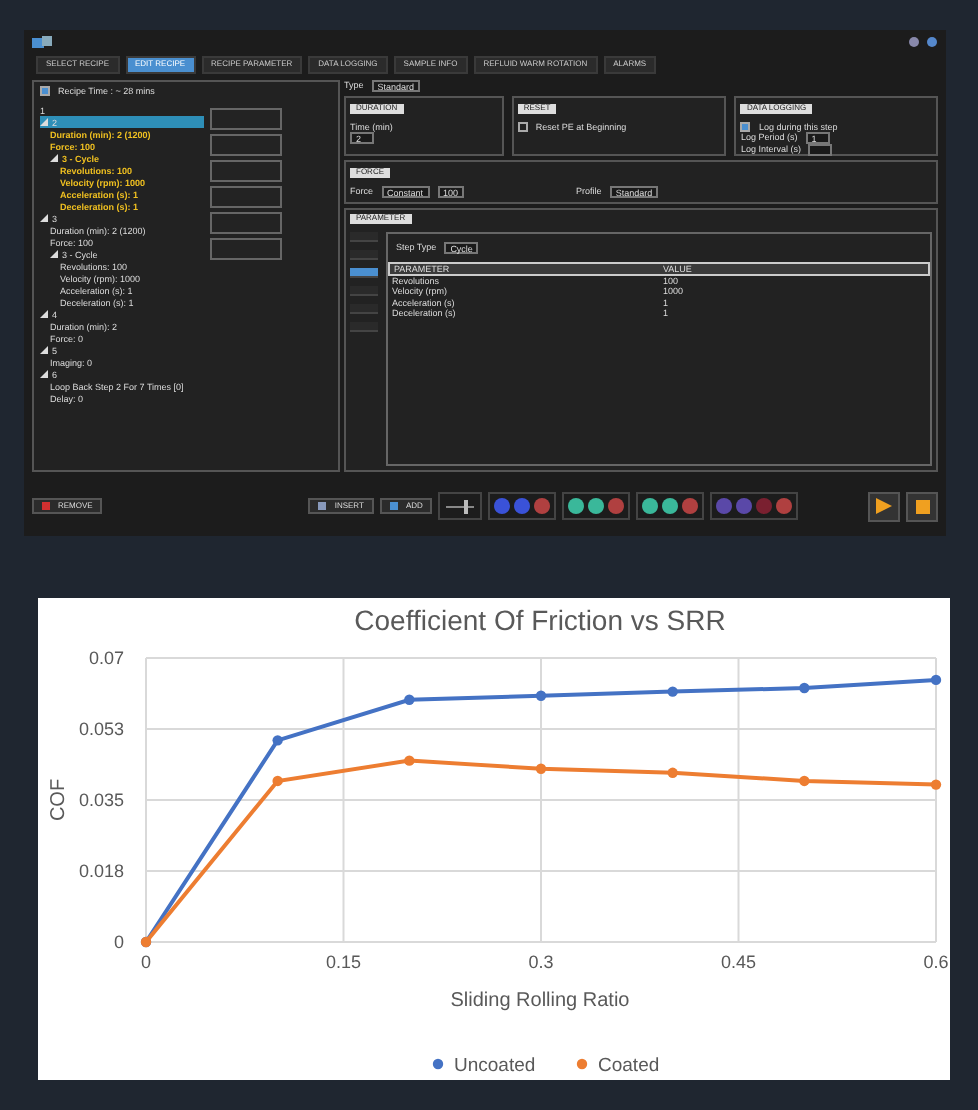  I want to click on x-tick-label: 0.15, so click(343, 962).